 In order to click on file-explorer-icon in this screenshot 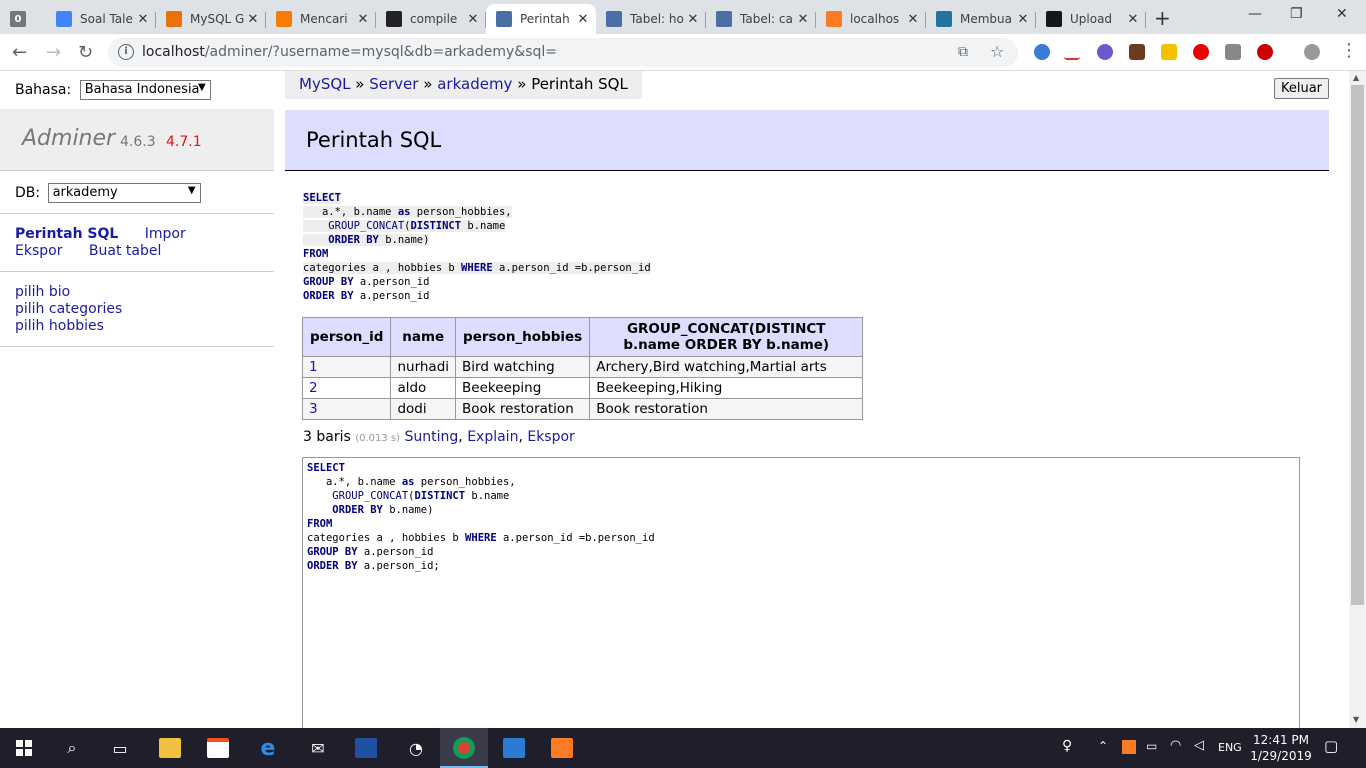, I will do `click(170, 748)`.